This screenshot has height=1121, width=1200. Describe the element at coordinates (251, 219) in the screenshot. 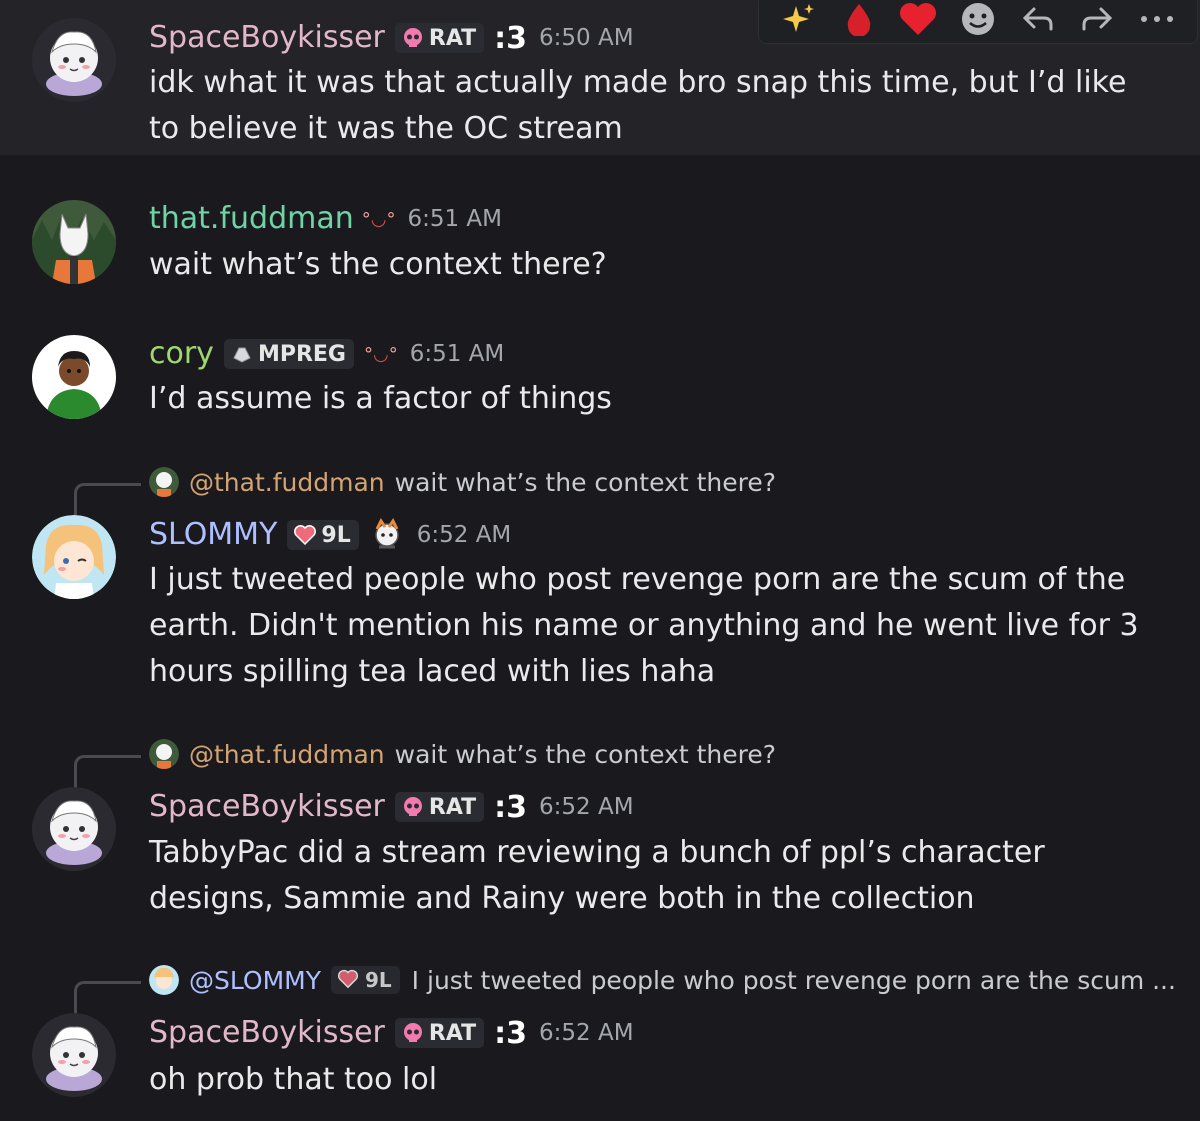

I see `username: that.fuddman` at that location.